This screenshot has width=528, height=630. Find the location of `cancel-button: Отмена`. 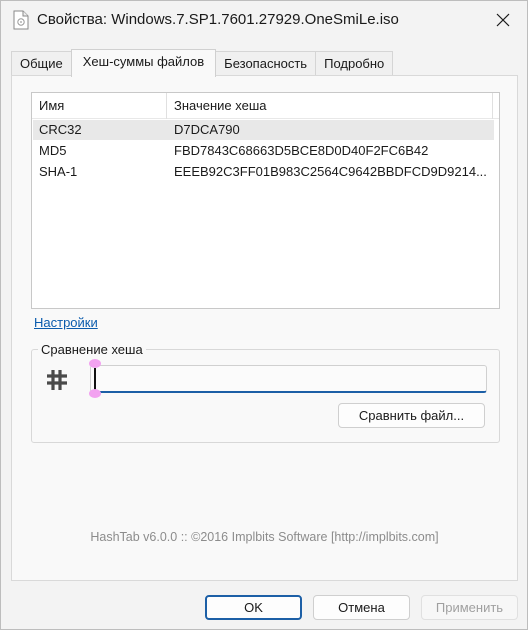

cancel-button: Отмена is located at coordinates (361, 607).